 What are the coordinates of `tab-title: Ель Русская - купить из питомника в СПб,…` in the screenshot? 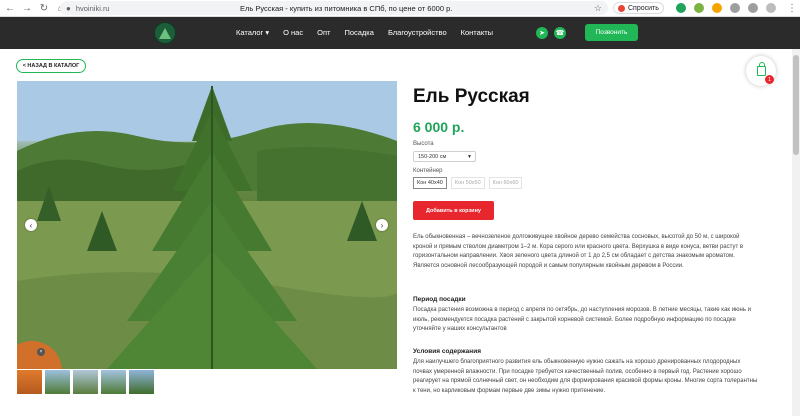 It's located at (346, 8).